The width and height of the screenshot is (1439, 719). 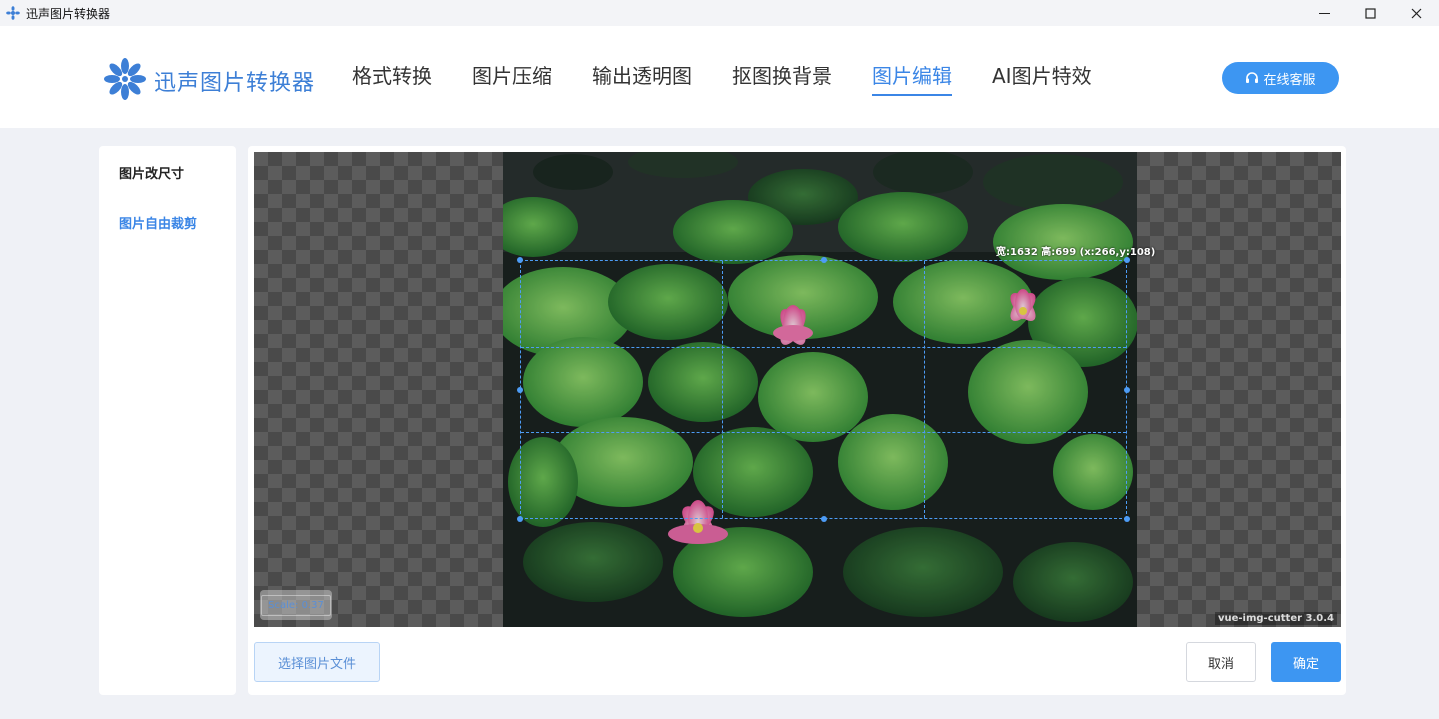 I want to click on scale-label: Scale: 0.37, so click(x=296, y=605).